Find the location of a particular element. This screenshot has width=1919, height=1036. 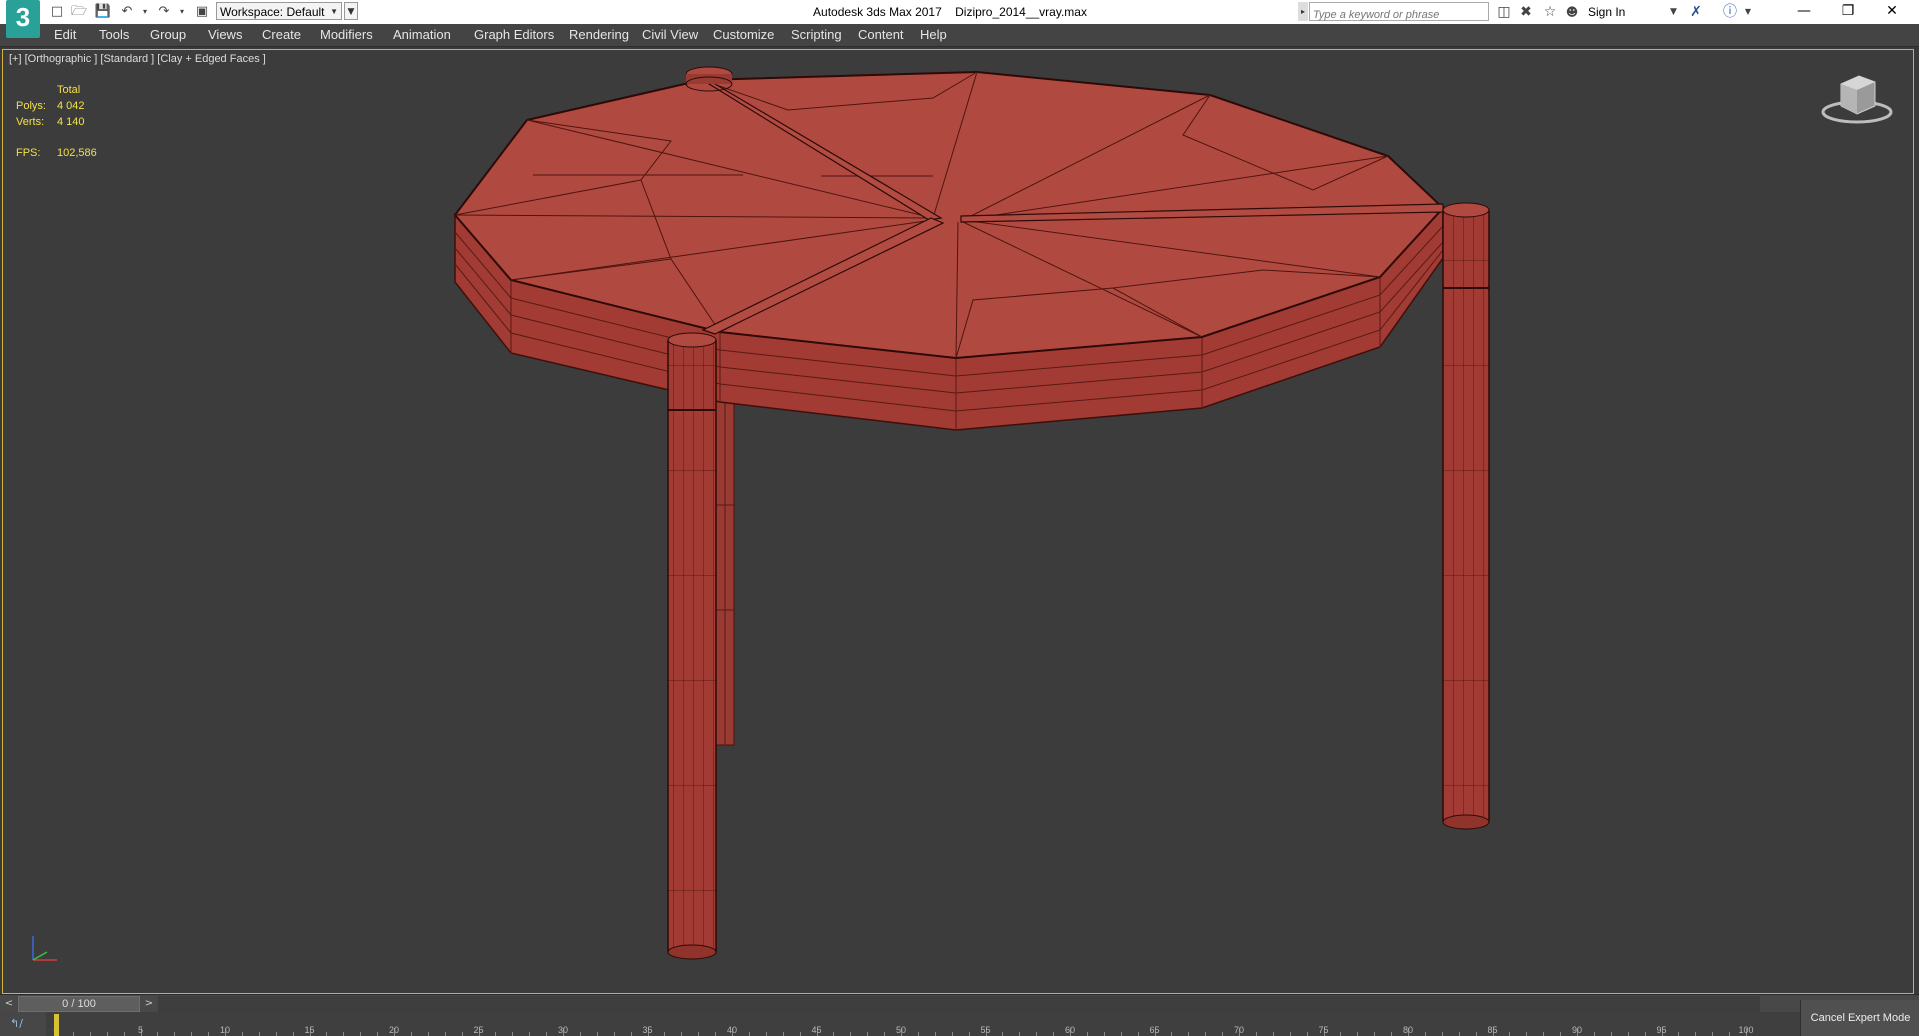

menu-animation: Animation is located at coordinates (422, 35).